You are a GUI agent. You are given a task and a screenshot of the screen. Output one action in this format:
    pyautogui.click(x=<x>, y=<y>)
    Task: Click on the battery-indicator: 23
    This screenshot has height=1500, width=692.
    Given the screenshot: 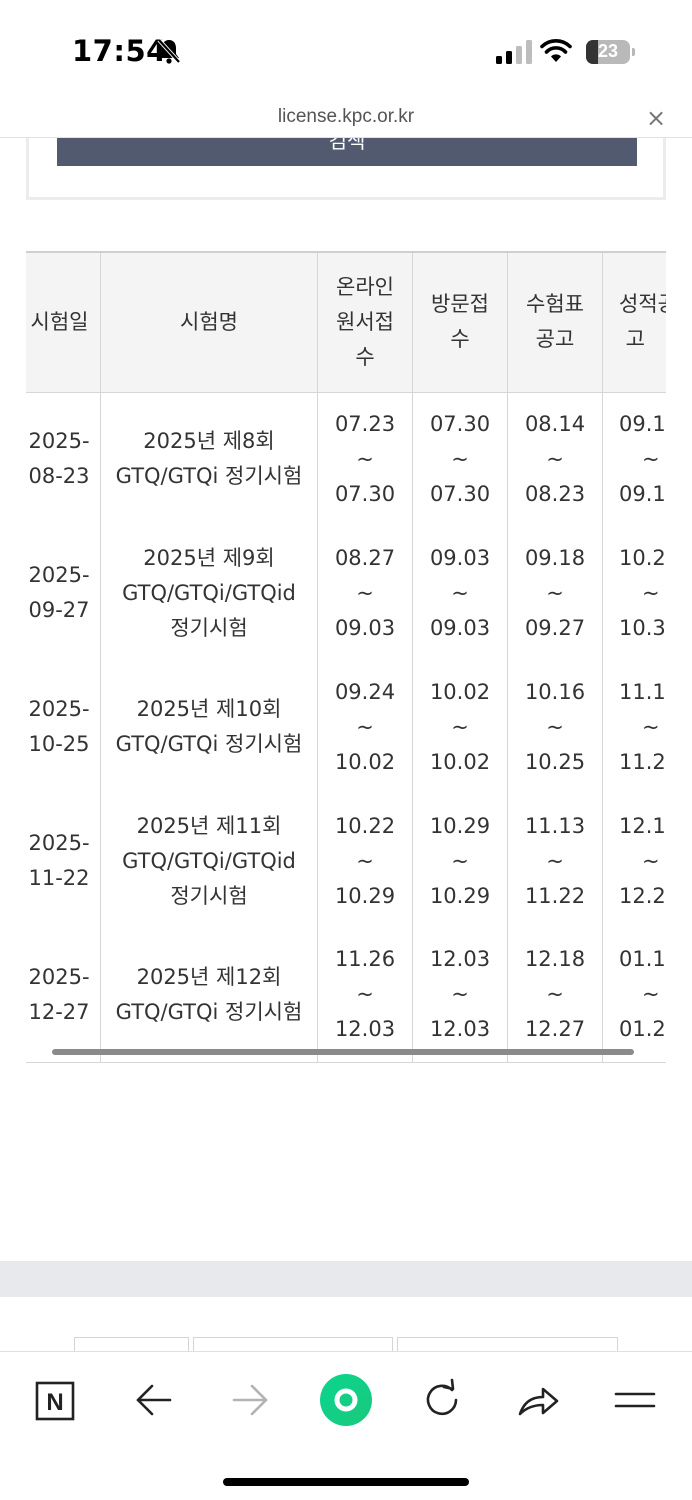 What is the action you would take?
    pyautogui.click(x=611, y=52)
    